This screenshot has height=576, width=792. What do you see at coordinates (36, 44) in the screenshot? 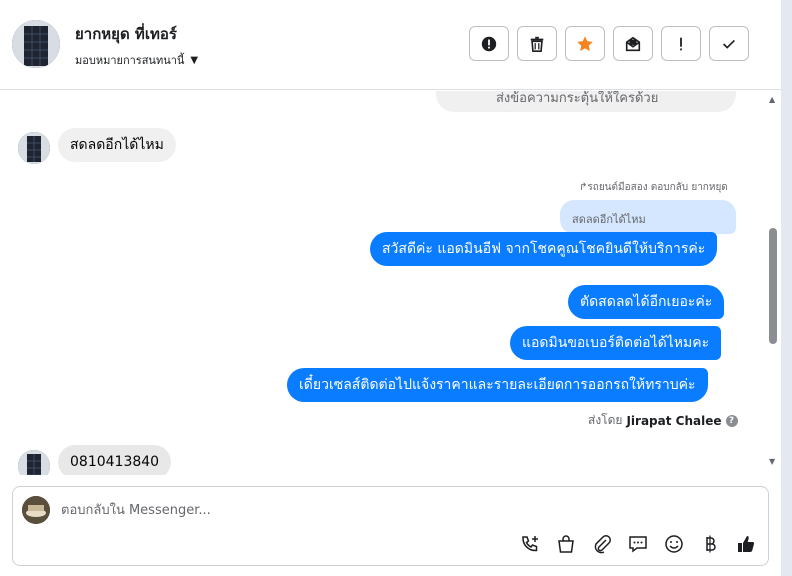
I see `contact-avatar` at bounding box center [36, 44].